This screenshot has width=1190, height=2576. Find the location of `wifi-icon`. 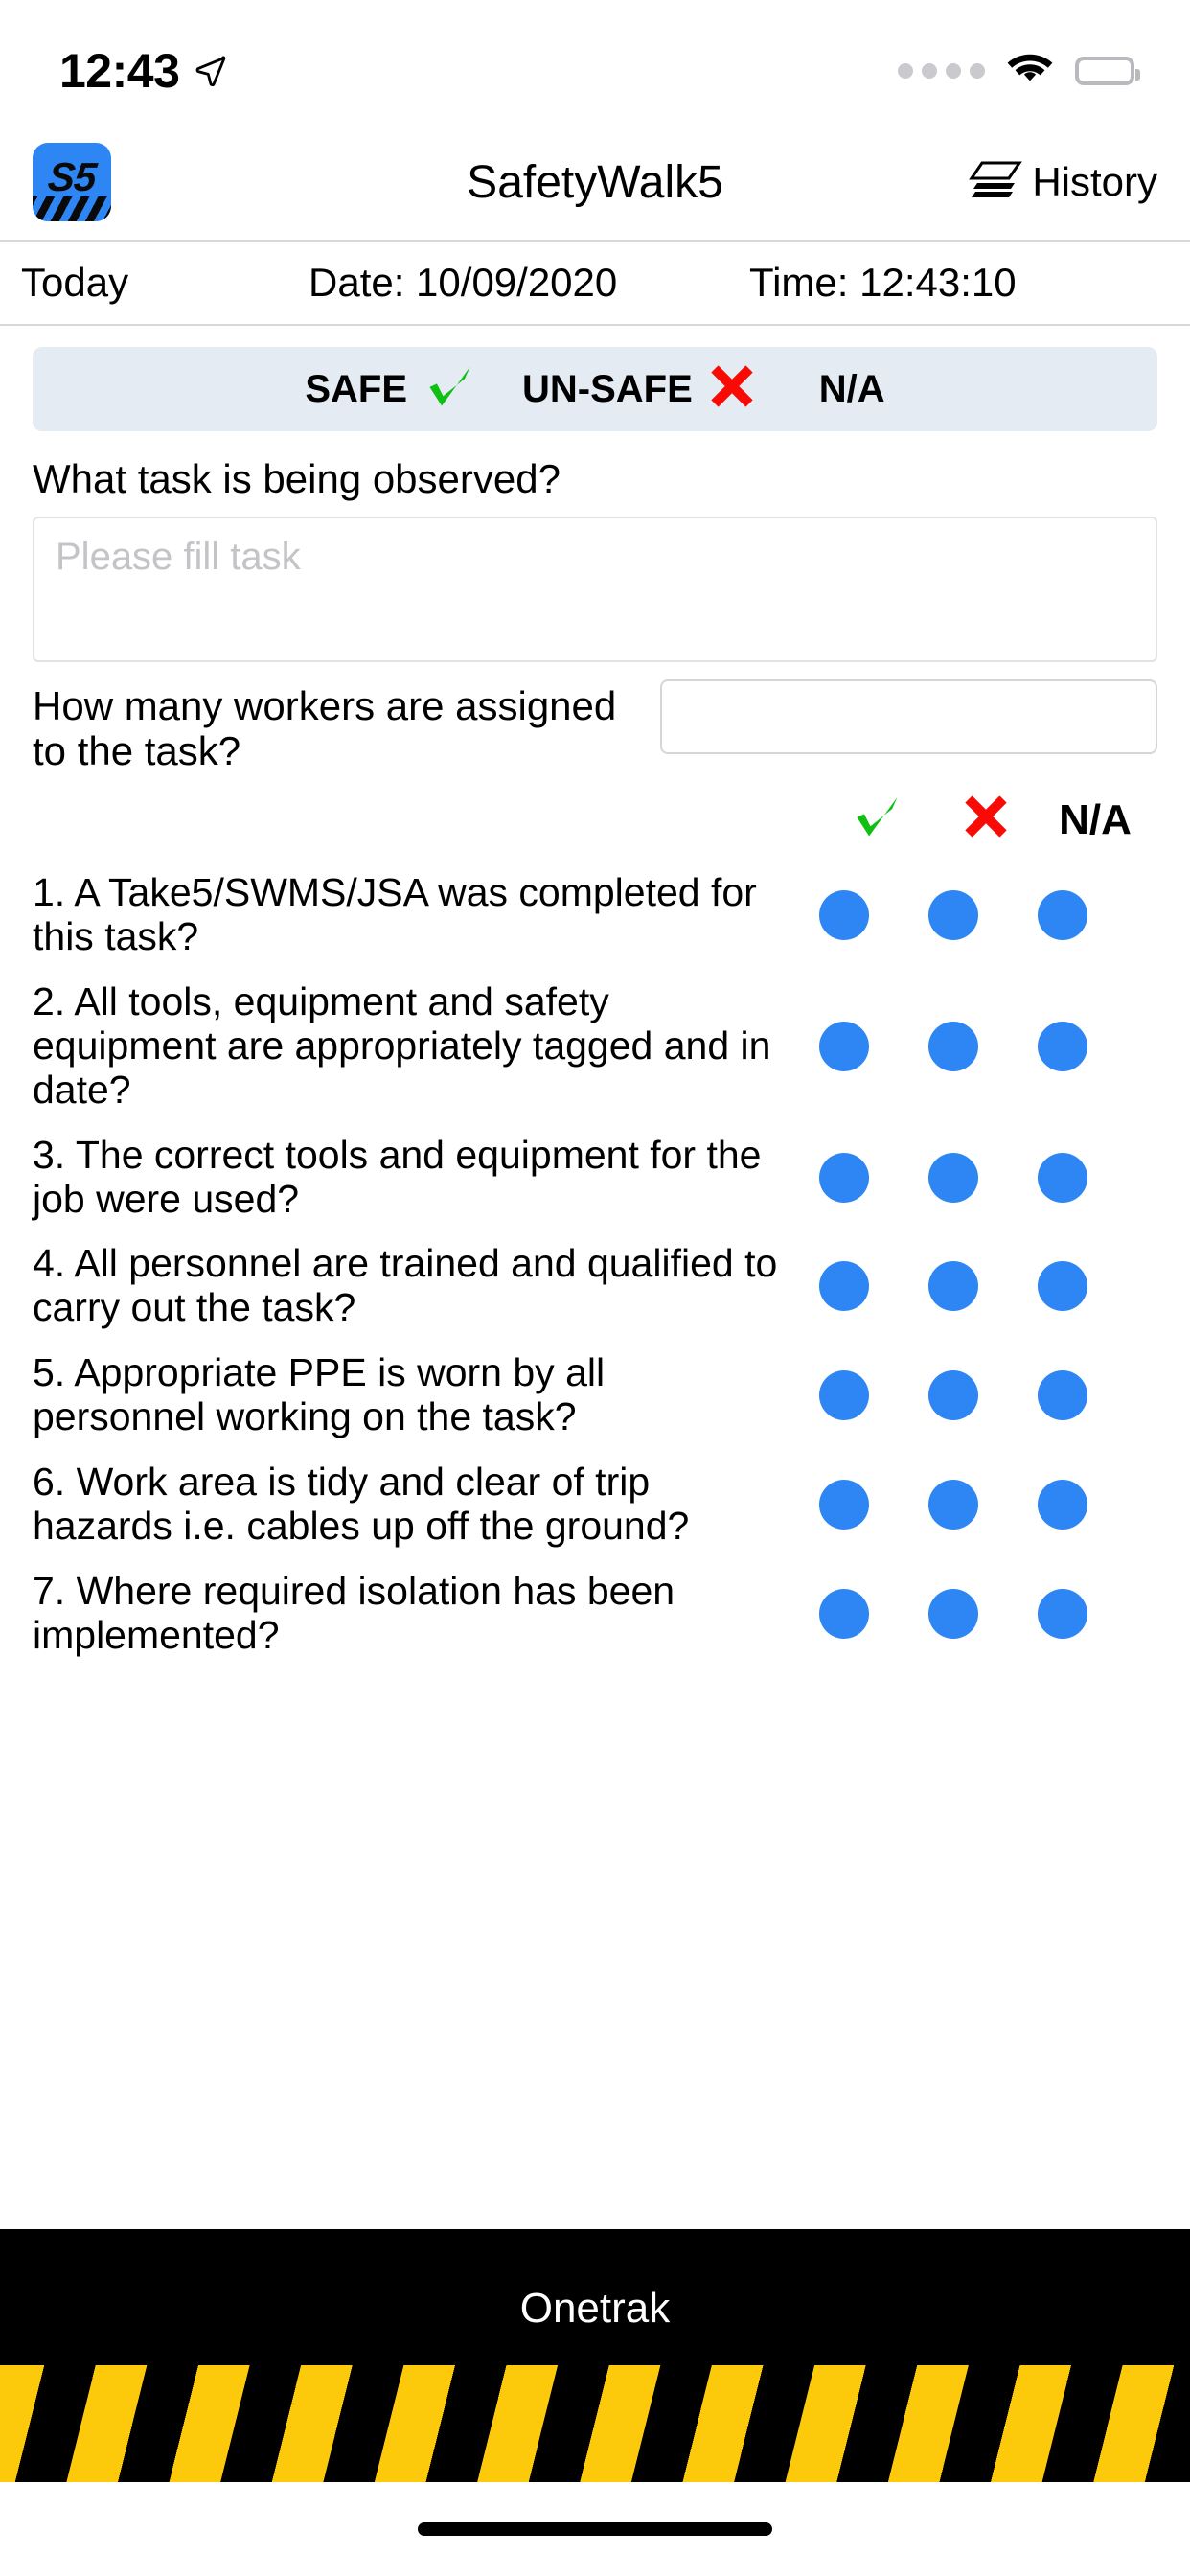

wifi-icon is located at coordinates (1030, 67).